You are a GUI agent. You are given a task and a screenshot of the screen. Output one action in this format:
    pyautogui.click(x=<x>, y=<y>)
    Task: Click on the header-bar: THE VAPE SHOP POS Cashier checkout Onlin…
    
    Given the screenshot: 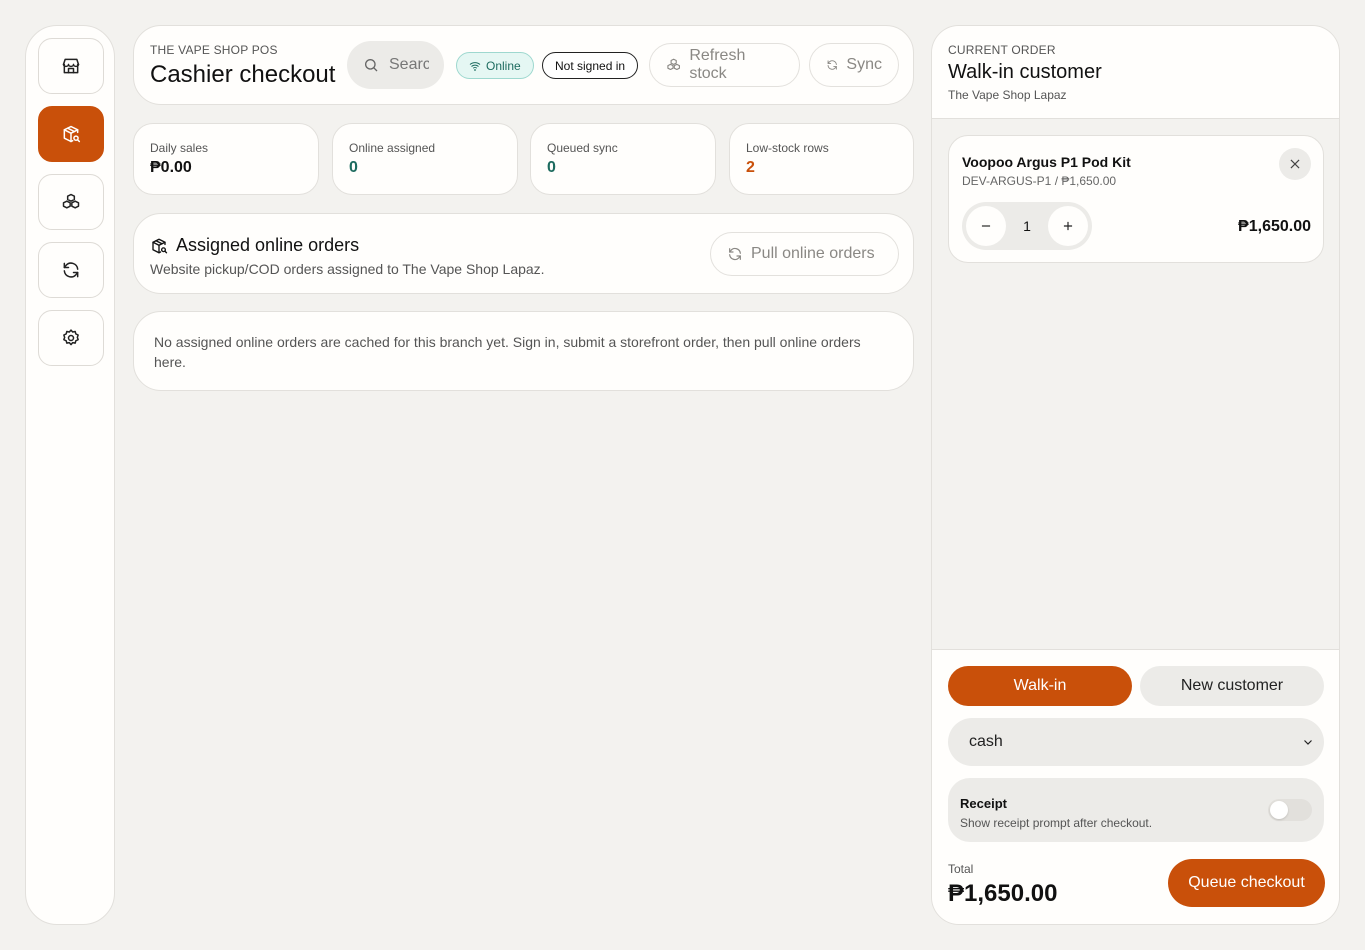 What is the action you would take?
    pyautogui.click(x=523, y=65)
    